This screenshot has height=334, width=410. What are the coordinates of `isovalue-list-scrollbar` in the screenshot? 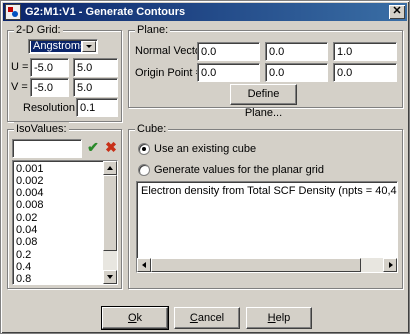 It's located at (110, 222).